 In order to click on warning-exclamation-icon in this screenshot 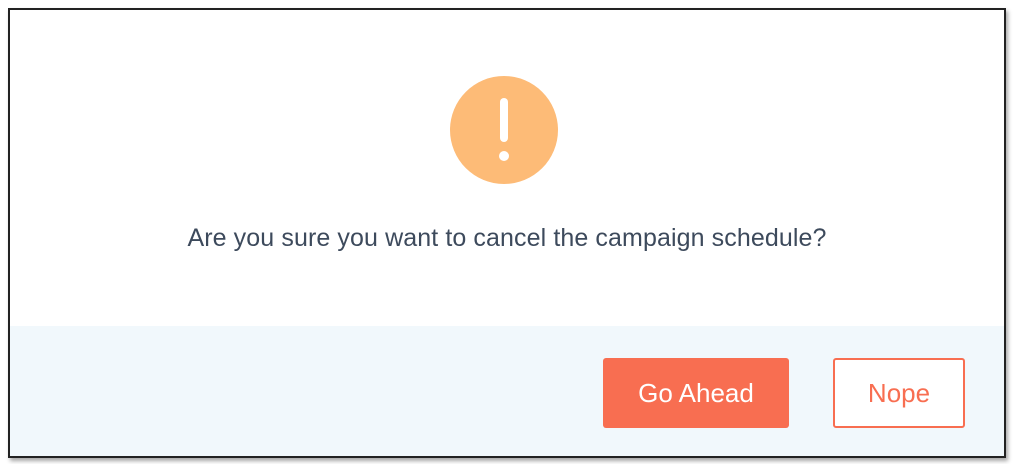, I will do `click(504, 130)`.